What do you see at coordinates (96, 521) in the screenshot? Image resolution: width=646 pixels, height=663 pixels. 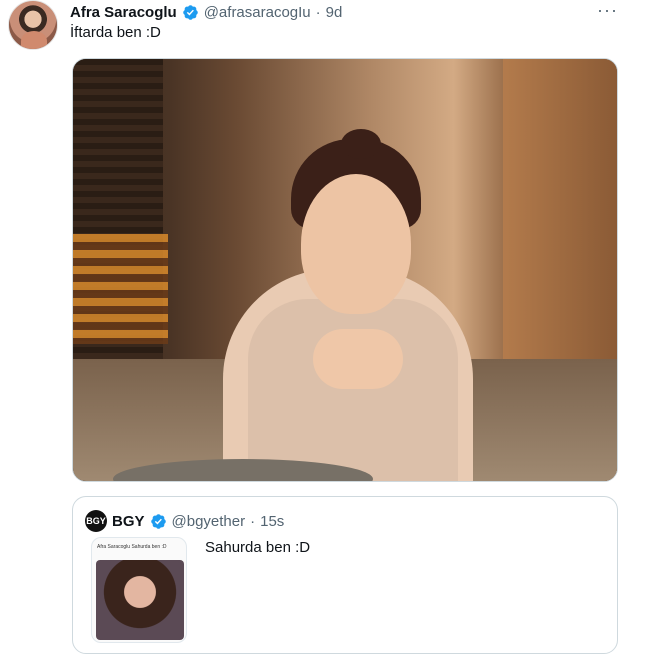 I see `quoted-author-avatar: BGY` at bounding box center [96, 521].